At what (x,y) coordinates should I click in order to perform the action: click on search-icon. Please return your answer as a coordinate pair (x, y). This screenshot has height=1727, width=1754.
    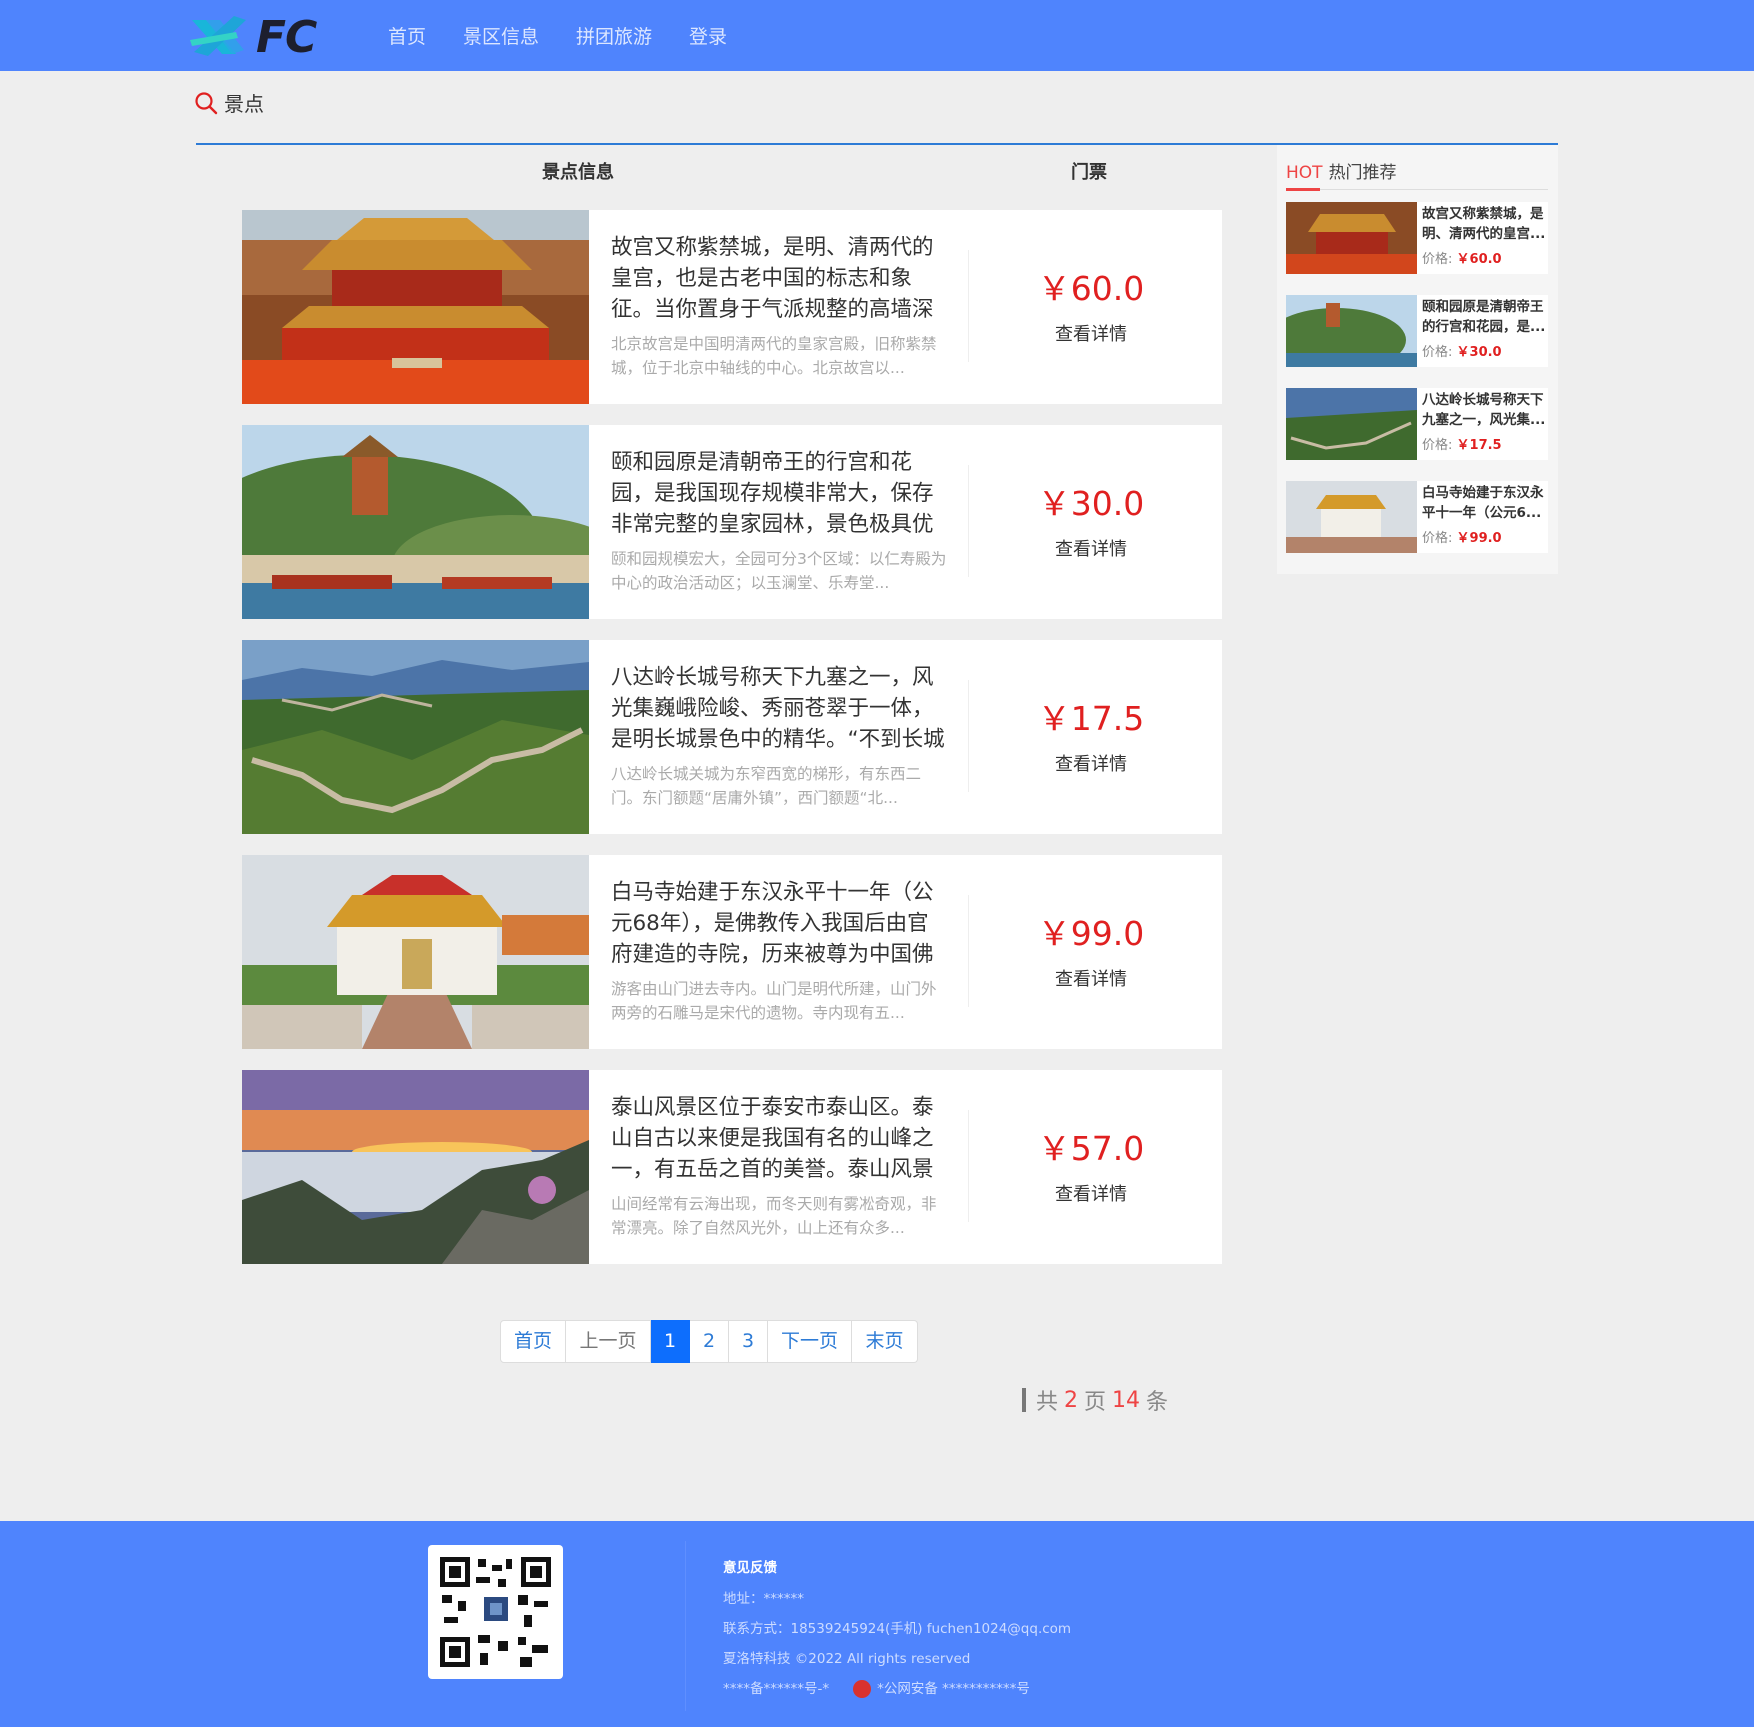
    Looking at the image, I should click on (206, 102).